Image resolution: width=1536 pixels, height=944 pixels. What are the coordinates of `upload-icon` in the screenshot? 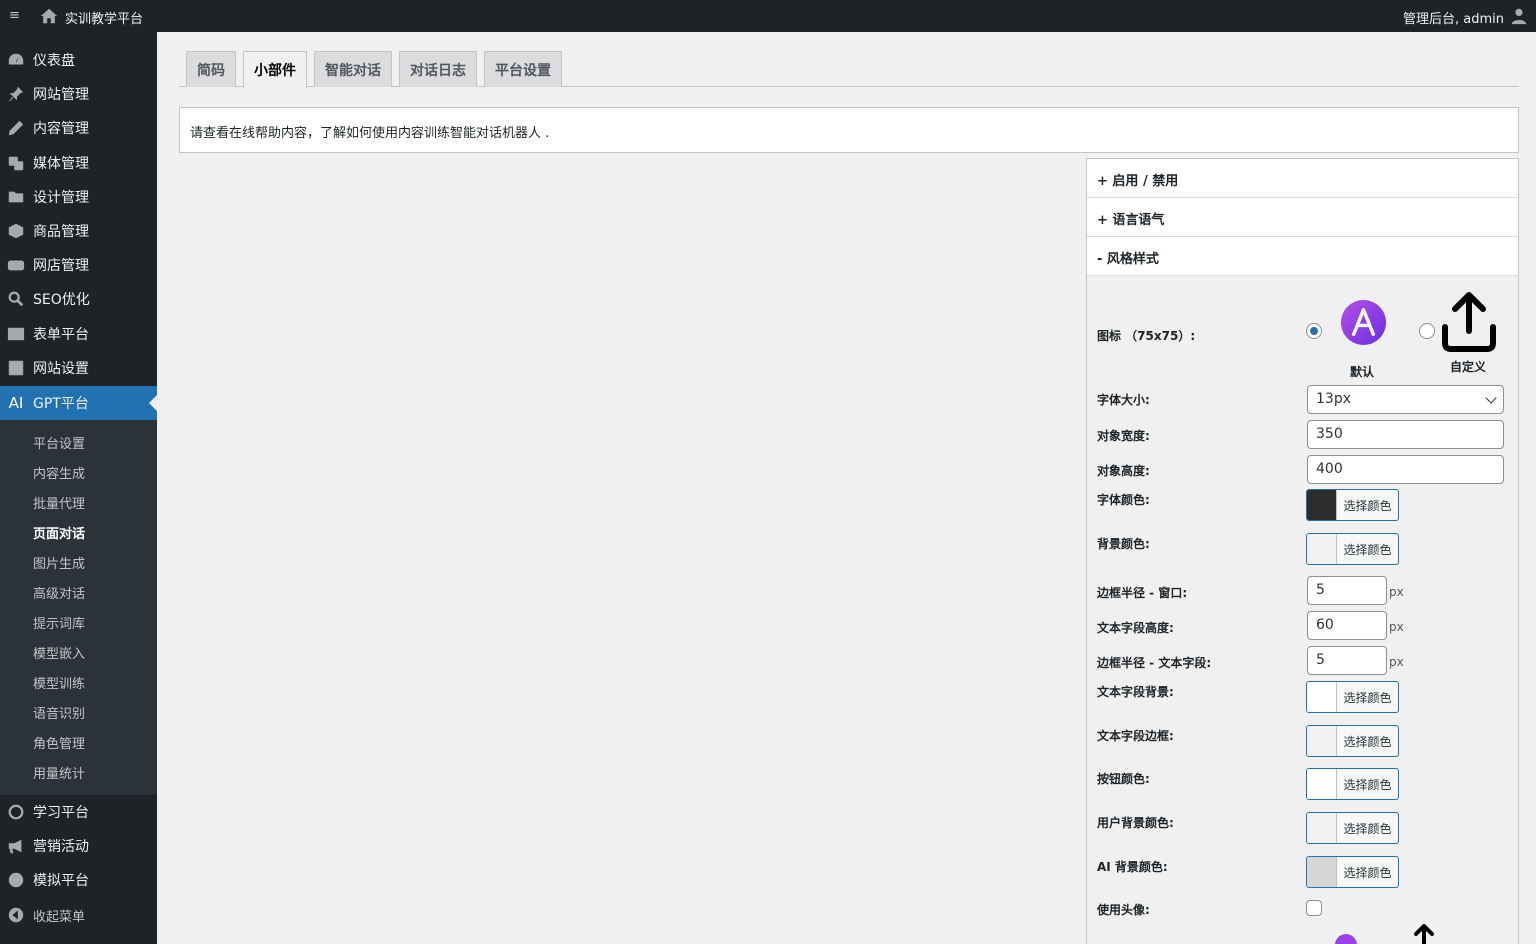 It's located at (1469, 322).